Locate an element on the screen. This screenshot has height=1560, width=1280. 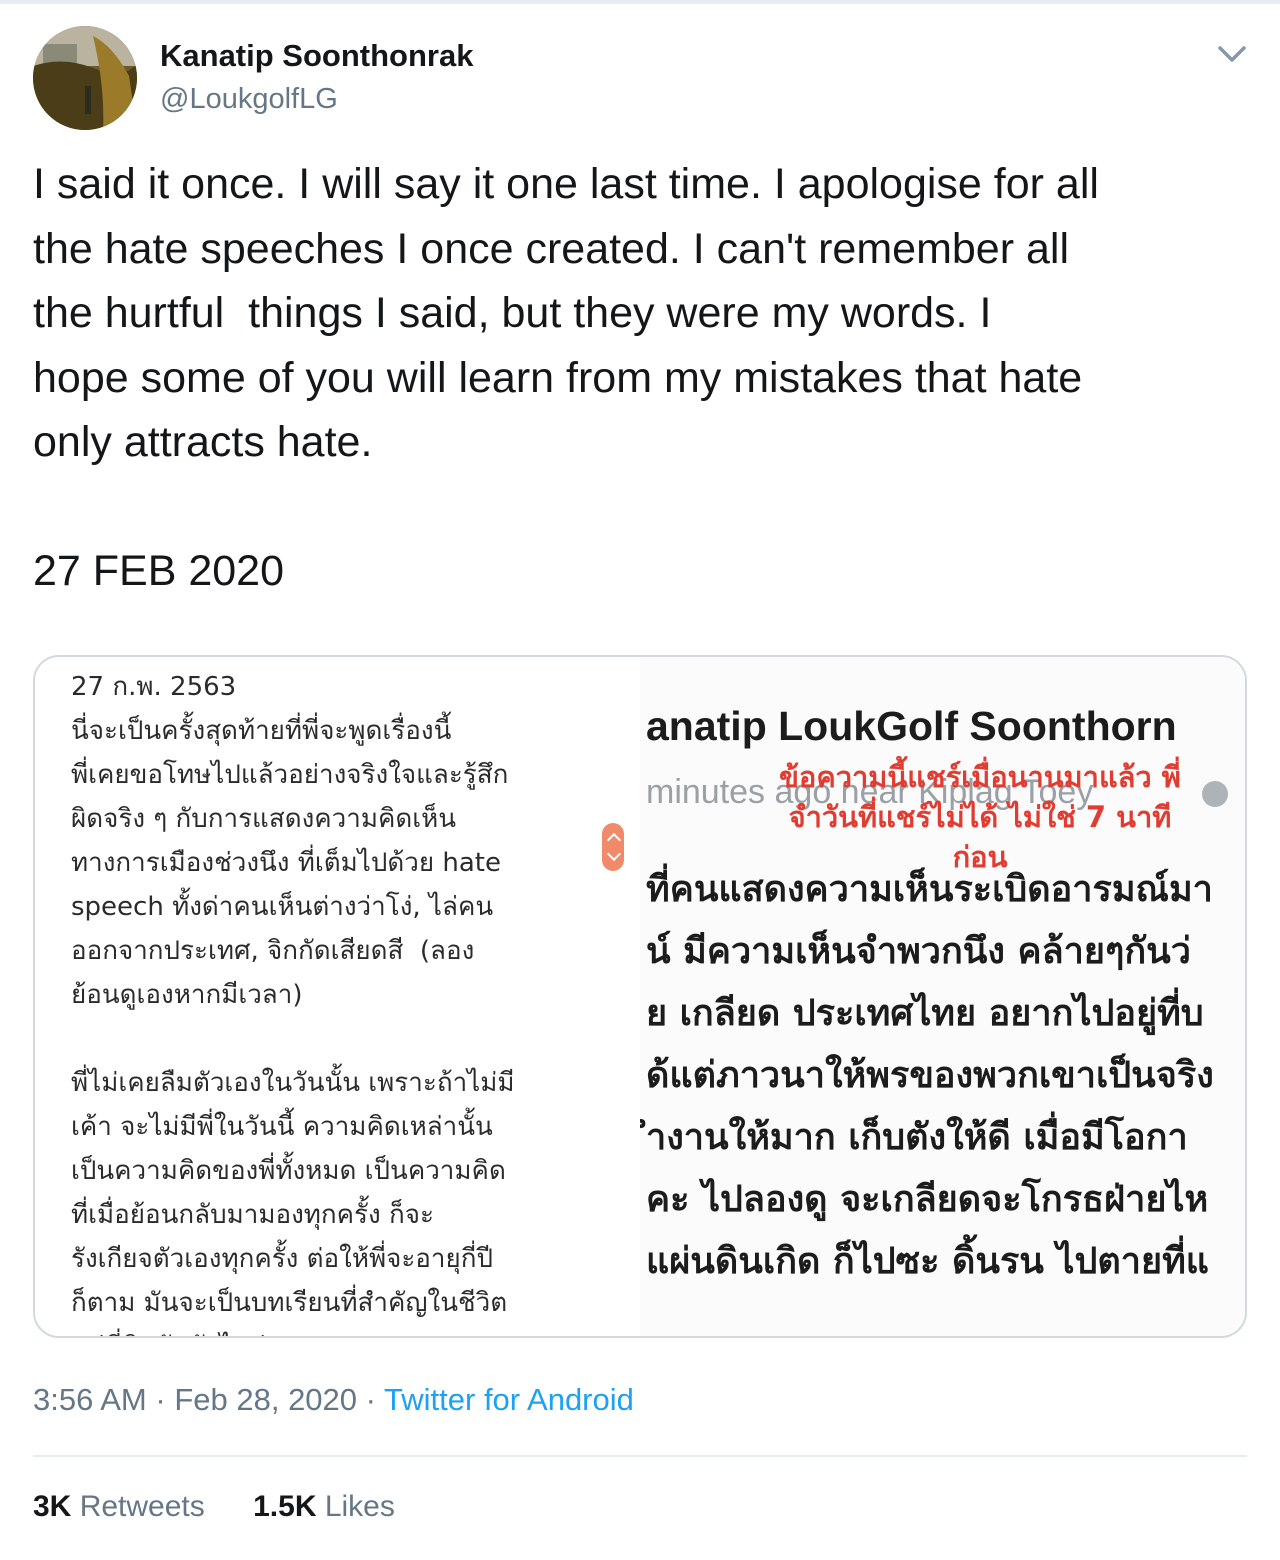
tweet-source-link: Twitter for Android is located at coordinates (509, 1399).